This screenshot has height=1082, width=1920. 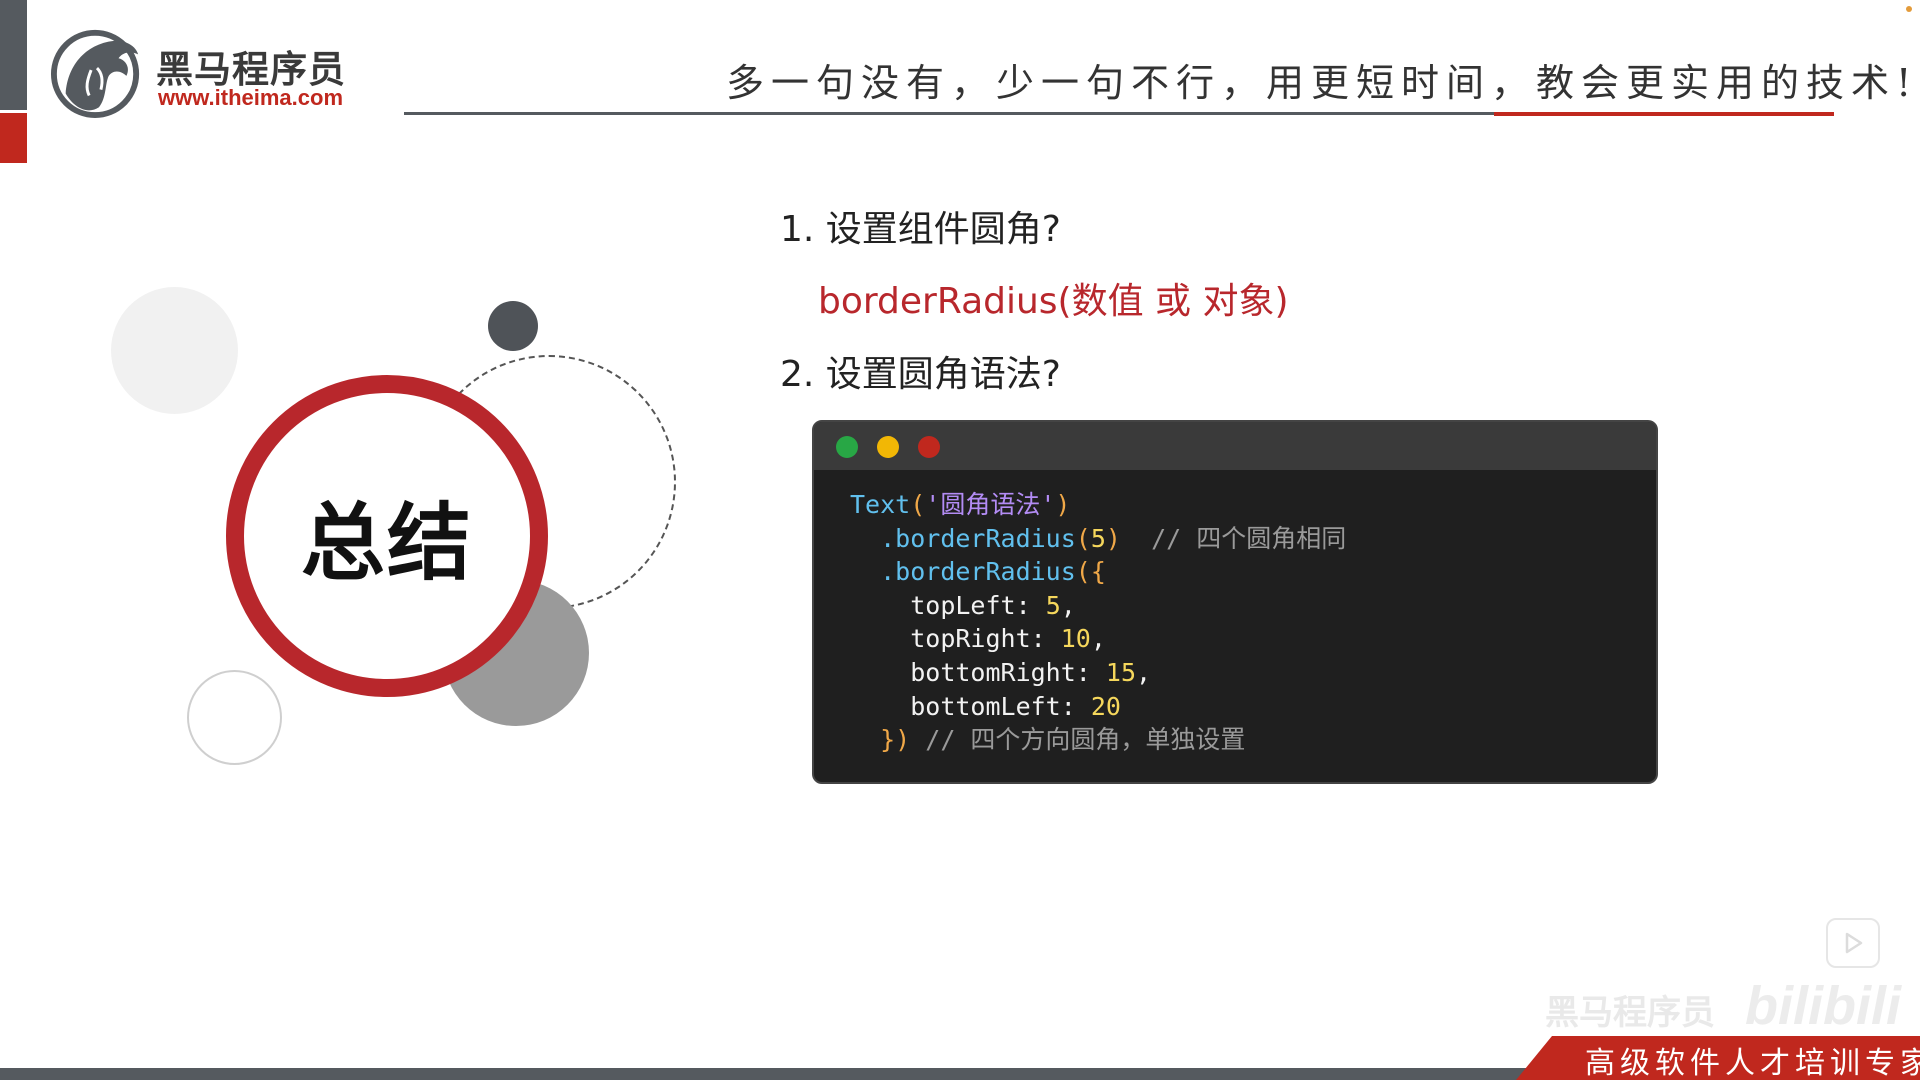 What do you see at coordinates (13, 138) in the screenshot?
I see `left-edge-accent` at bounding box center [13, 138].